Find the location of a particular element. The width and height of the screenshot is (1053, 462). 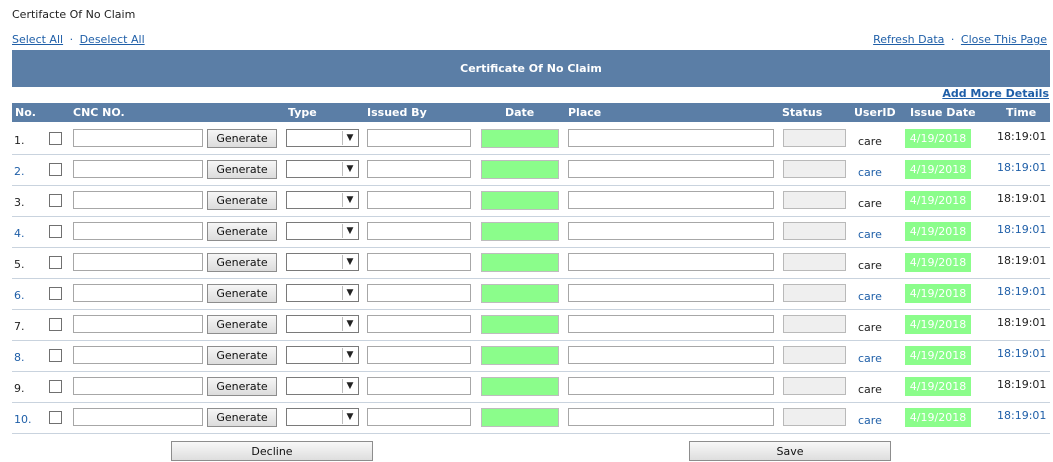

table-row: 1. Generate ▼ care 4/19/2018 18:19:01 is located at coordinates (531, 139).